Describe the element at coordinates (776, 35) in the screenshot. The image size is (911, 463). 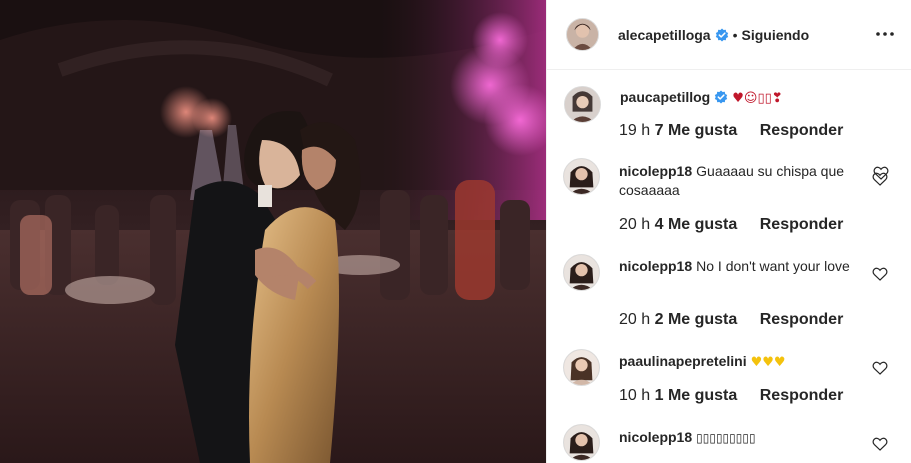
I see `following-button: Siguiendo` at that location.